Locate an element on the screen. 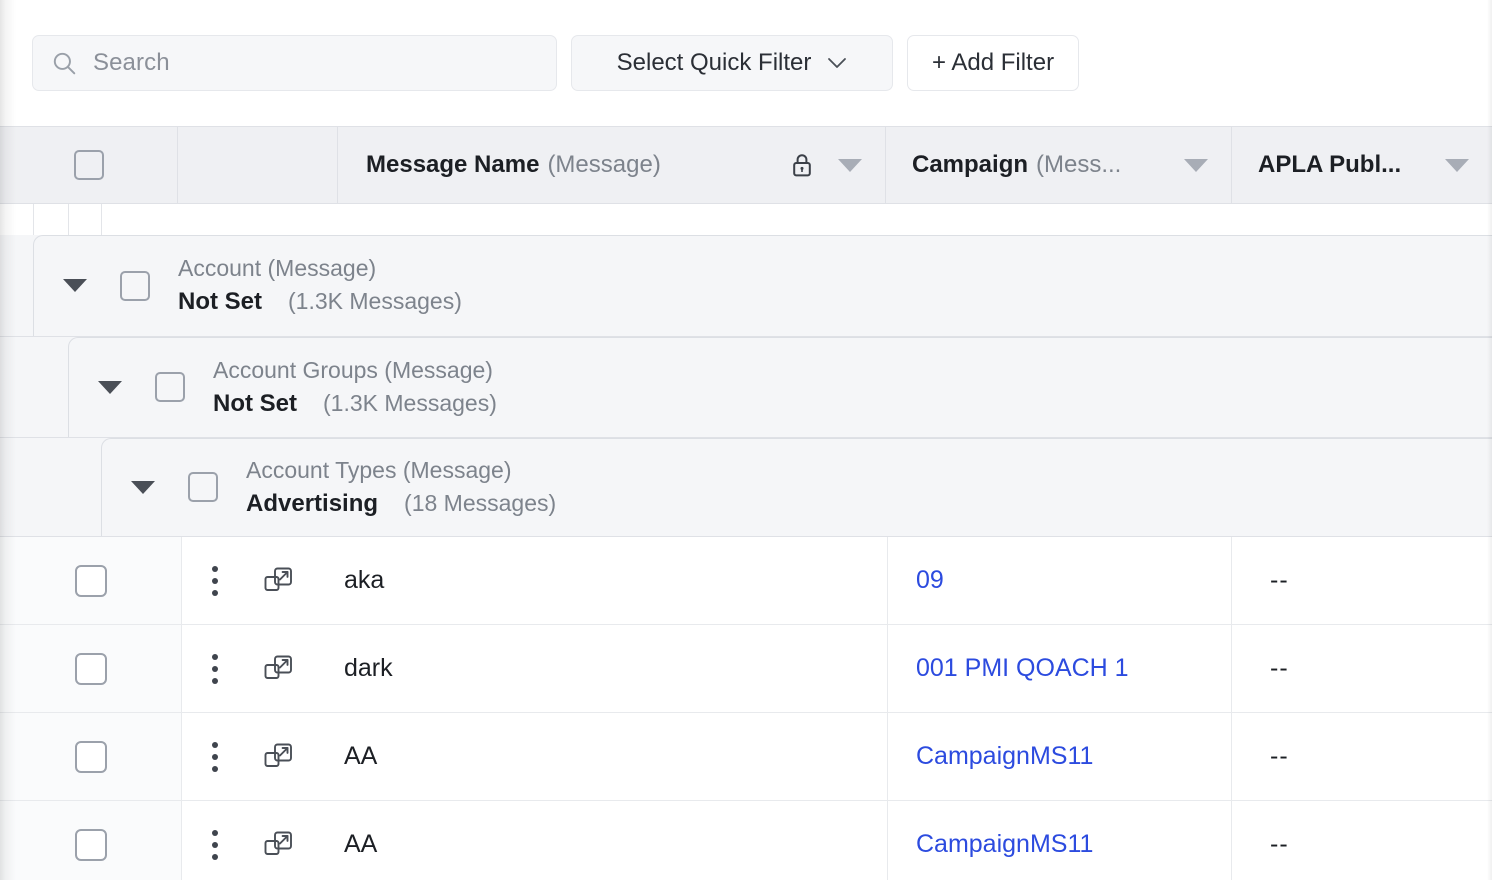 This screenshot has height=880, width=1492. row-campaign-cell: 09 is located at coordinates (1060, 580).